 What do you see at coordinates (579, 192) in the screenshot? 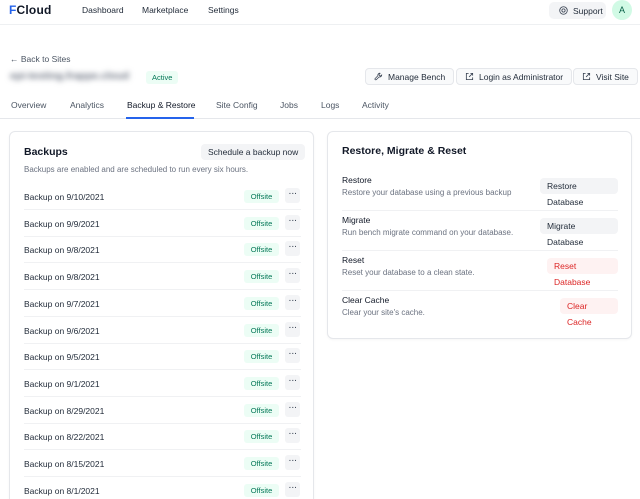
I see `restore-button: Restore Database` at bounding box center [579, 192].